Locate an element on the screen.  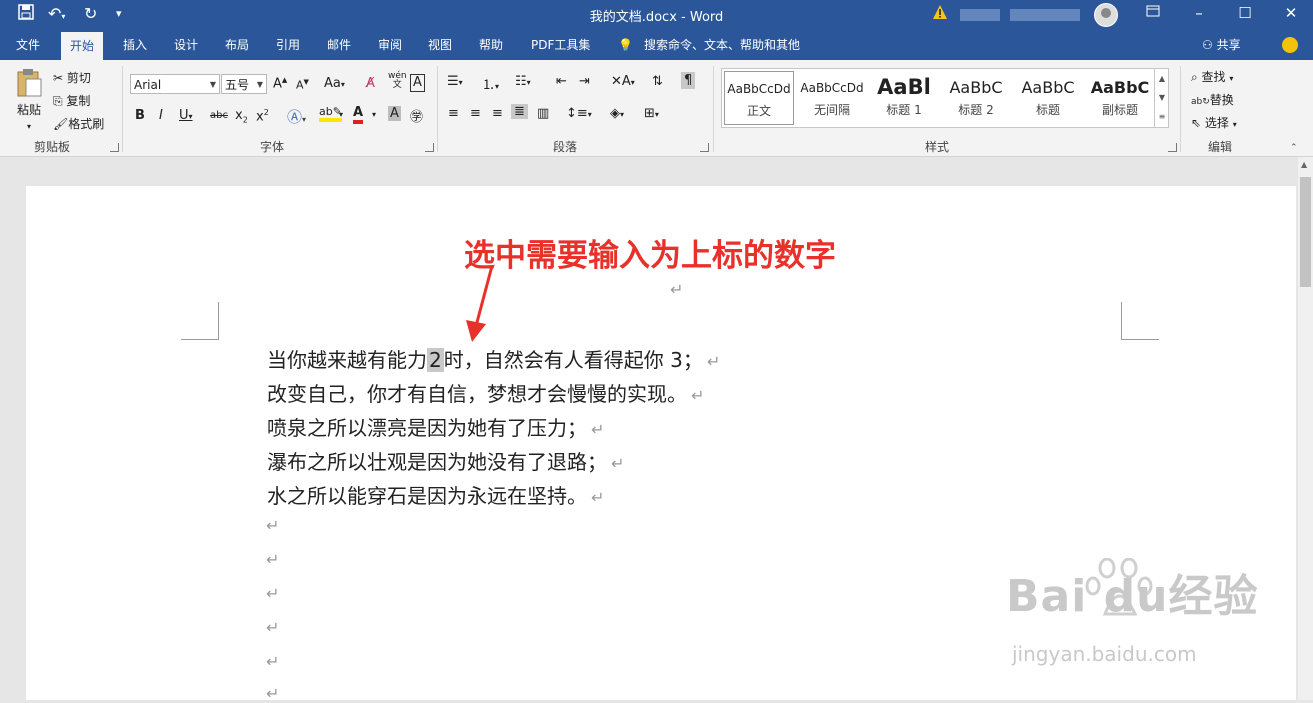
decrease-indent-icon: ⇤ is located at coordinates (561, 81).